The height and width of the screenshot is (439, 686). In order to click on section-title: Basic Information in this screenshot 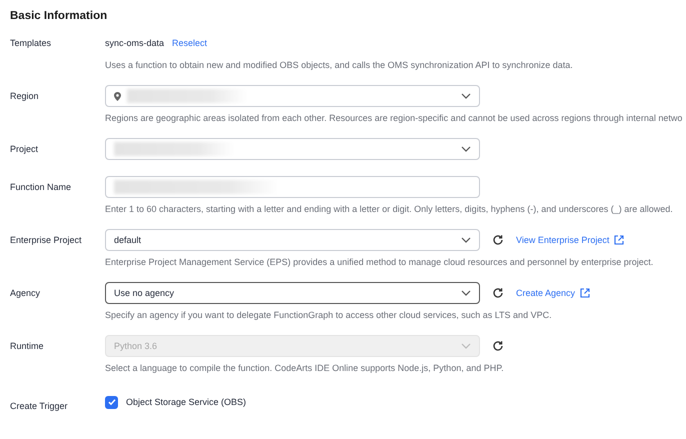, I will do `click(59, 16)`.